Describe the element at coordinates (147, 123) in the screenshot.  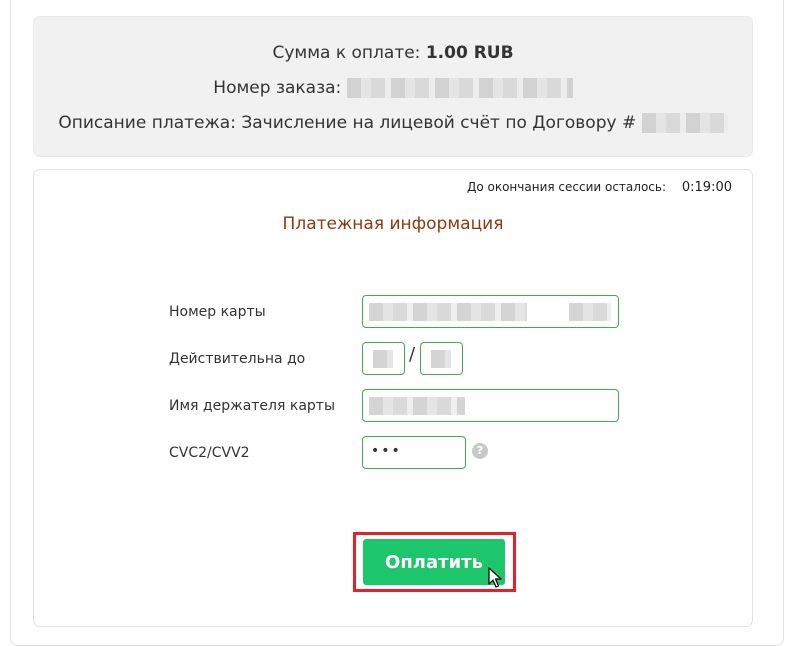
I see `description-label: Описание платежа:` at that location.